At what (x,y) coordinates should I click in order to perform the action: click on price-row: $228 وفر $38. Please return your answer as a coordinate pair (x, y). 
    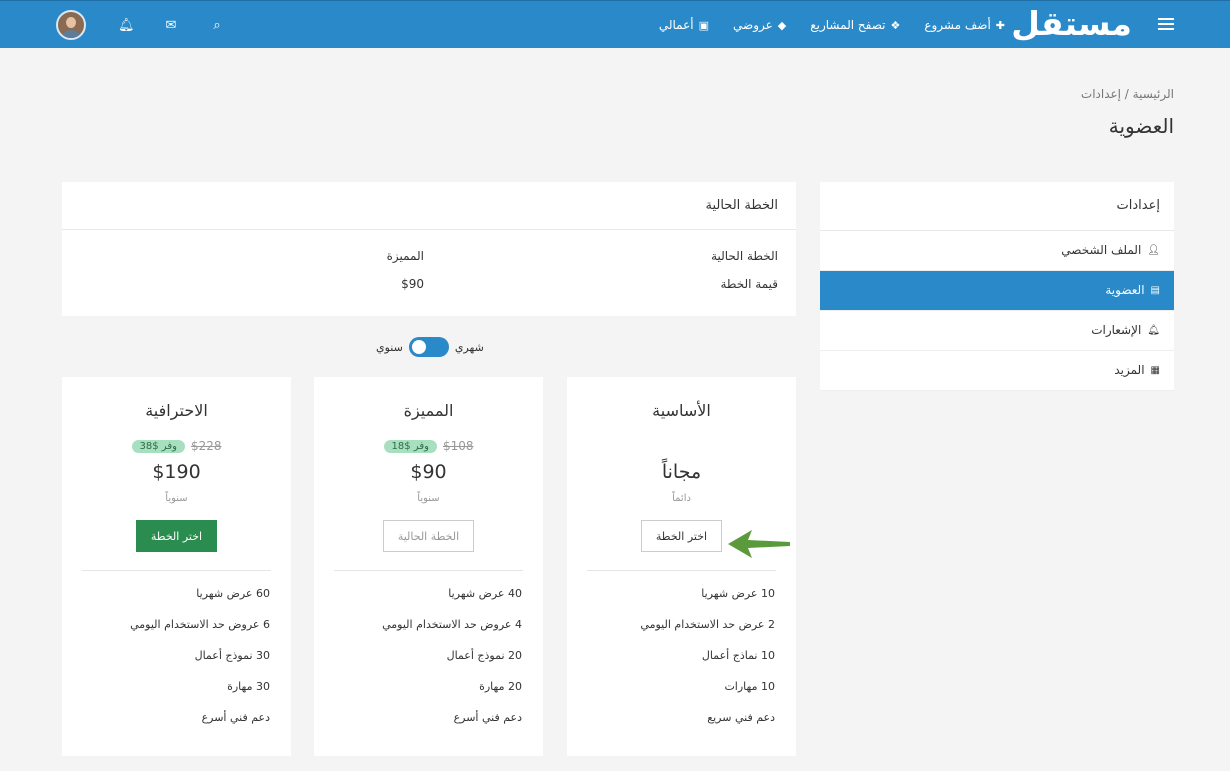
    Looking at the image, I should click on (176, 446).